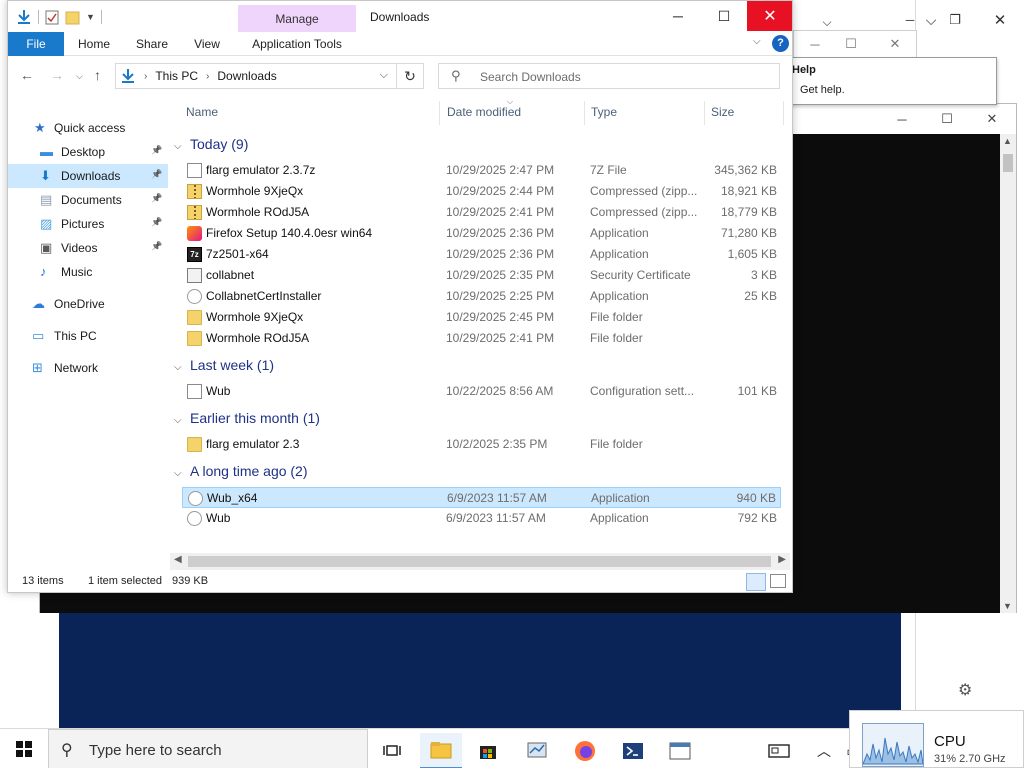 This screenshot has height=768, width=1024. What do you see at coordinates (1007, 606) in the screenshot?
I see `scroll-down-icon: ▼` at bounding box center [1007, 606].